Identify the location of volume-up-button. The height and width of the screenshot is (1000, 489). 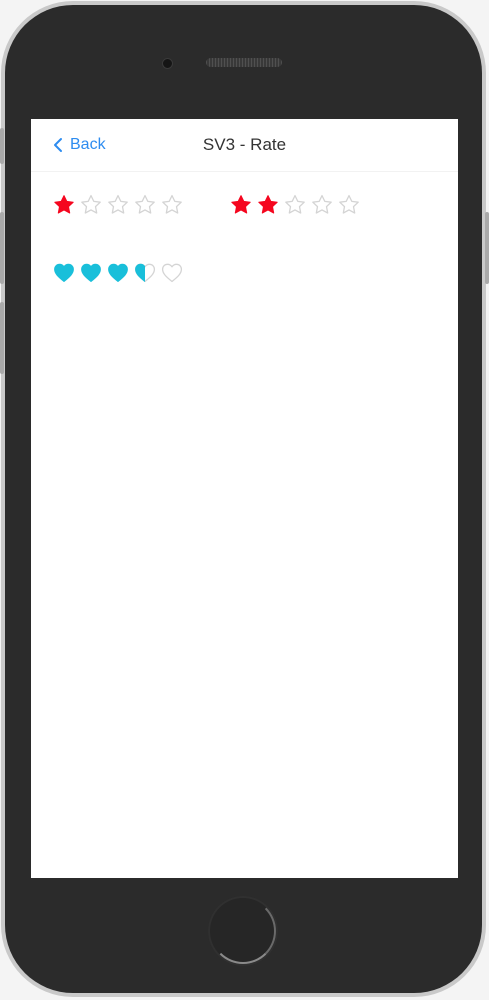
(2, 248).